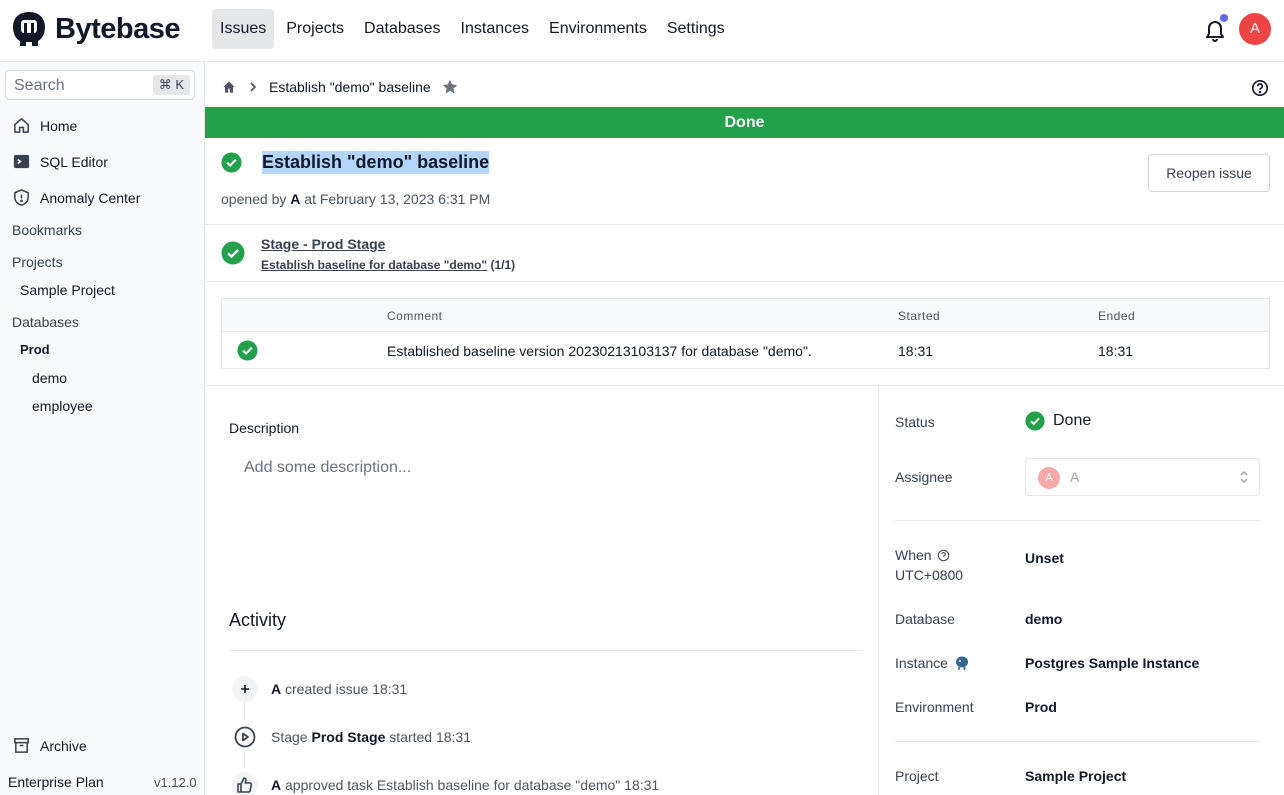 This screenshot has width=1284, height=795. Describe the element at coordinates (1117, 316) in the screenshot. I see `column-header-ended: Ended` at that location.